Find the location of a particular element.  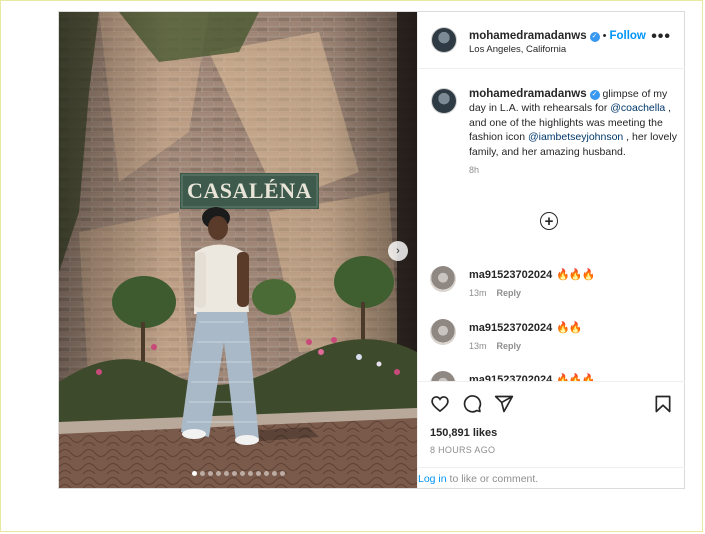

mention-betsey: @iambetseyjohnson is located at coordinates (575, 137).